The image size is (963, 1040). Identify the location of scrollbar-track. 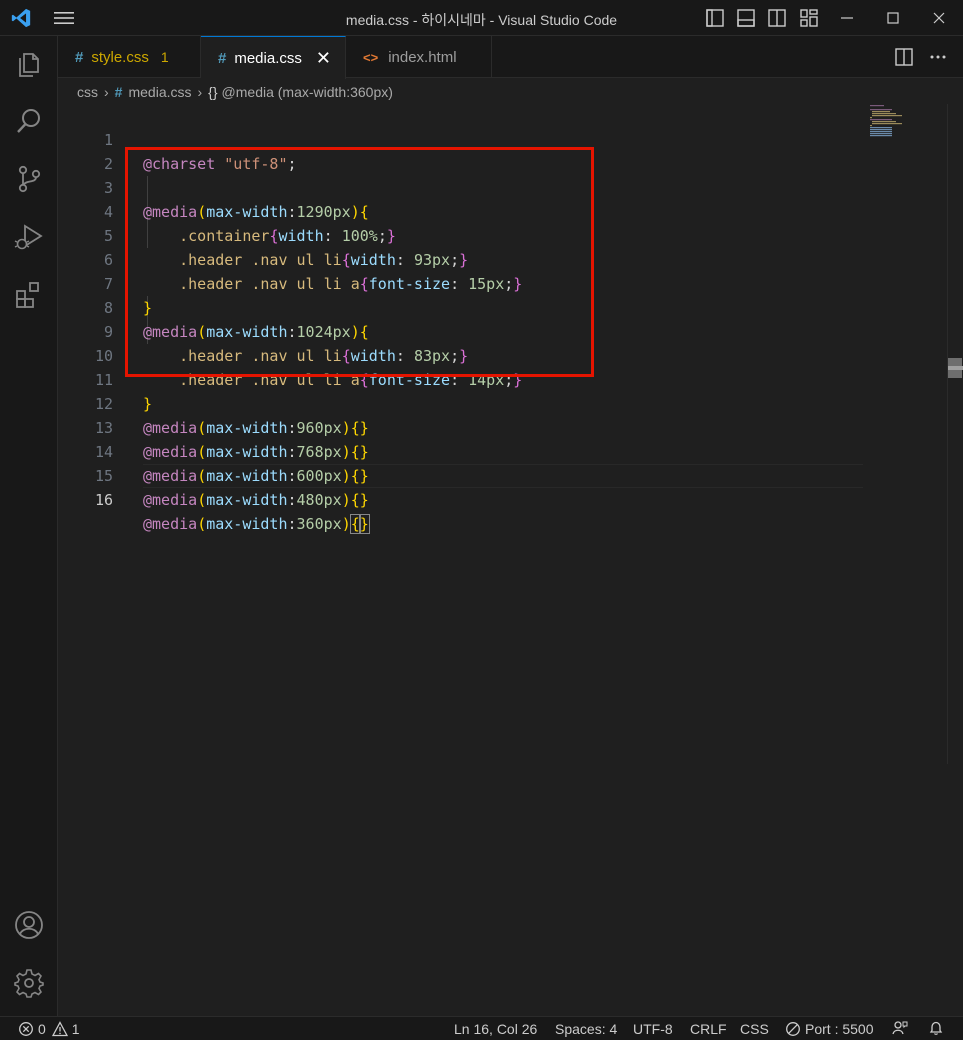
(947, 434).